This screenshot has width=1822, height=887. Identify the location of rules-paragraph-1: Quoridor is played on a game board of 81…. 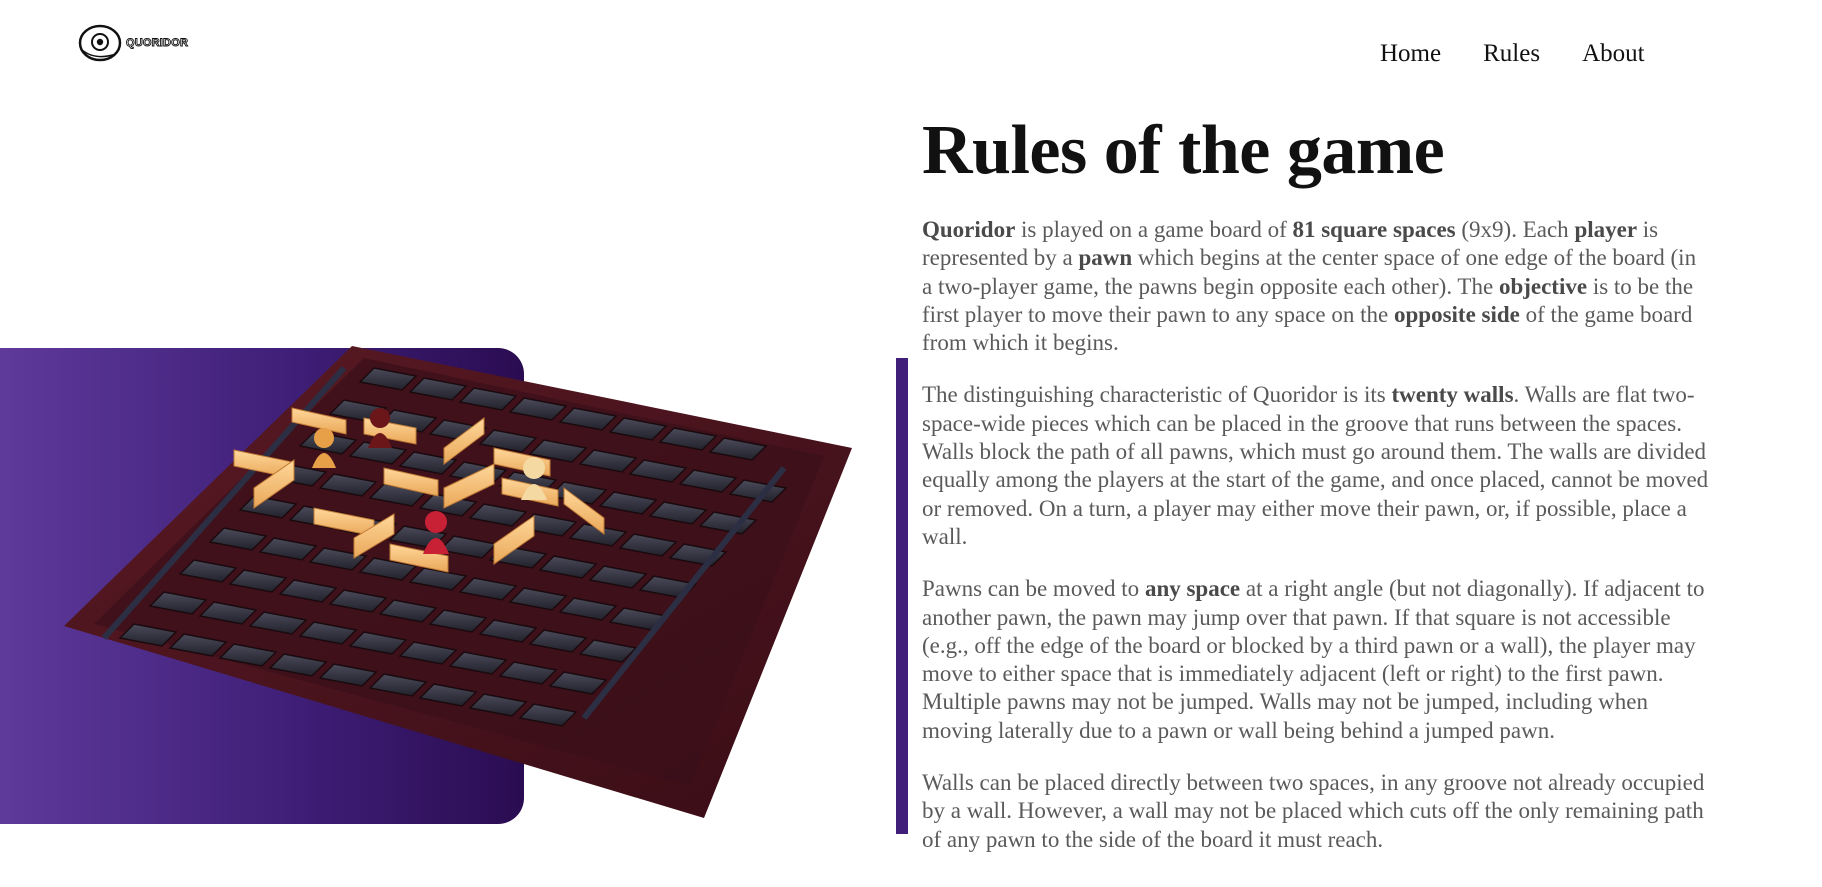
(1309, 286).